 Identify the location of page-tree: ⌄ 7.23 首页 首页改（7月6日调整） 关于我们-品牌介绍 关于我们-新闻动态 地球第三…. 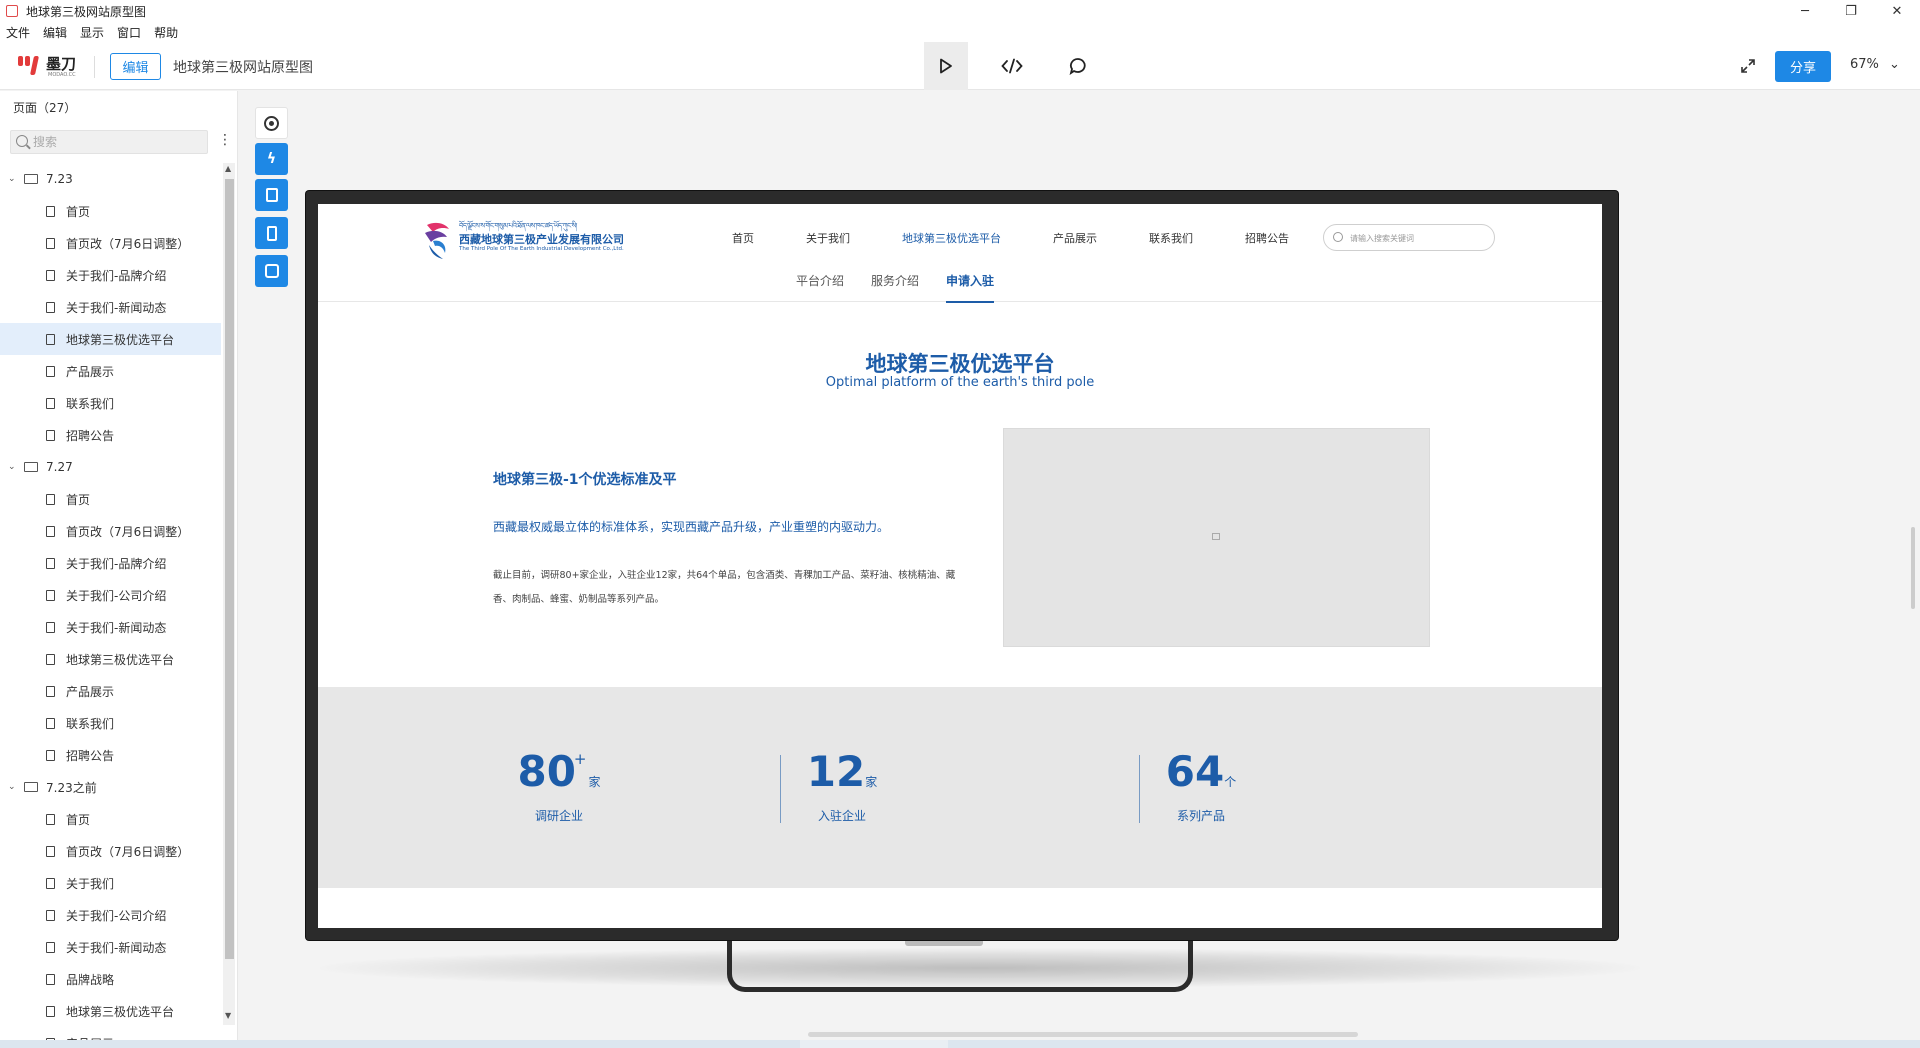
(110, 605).